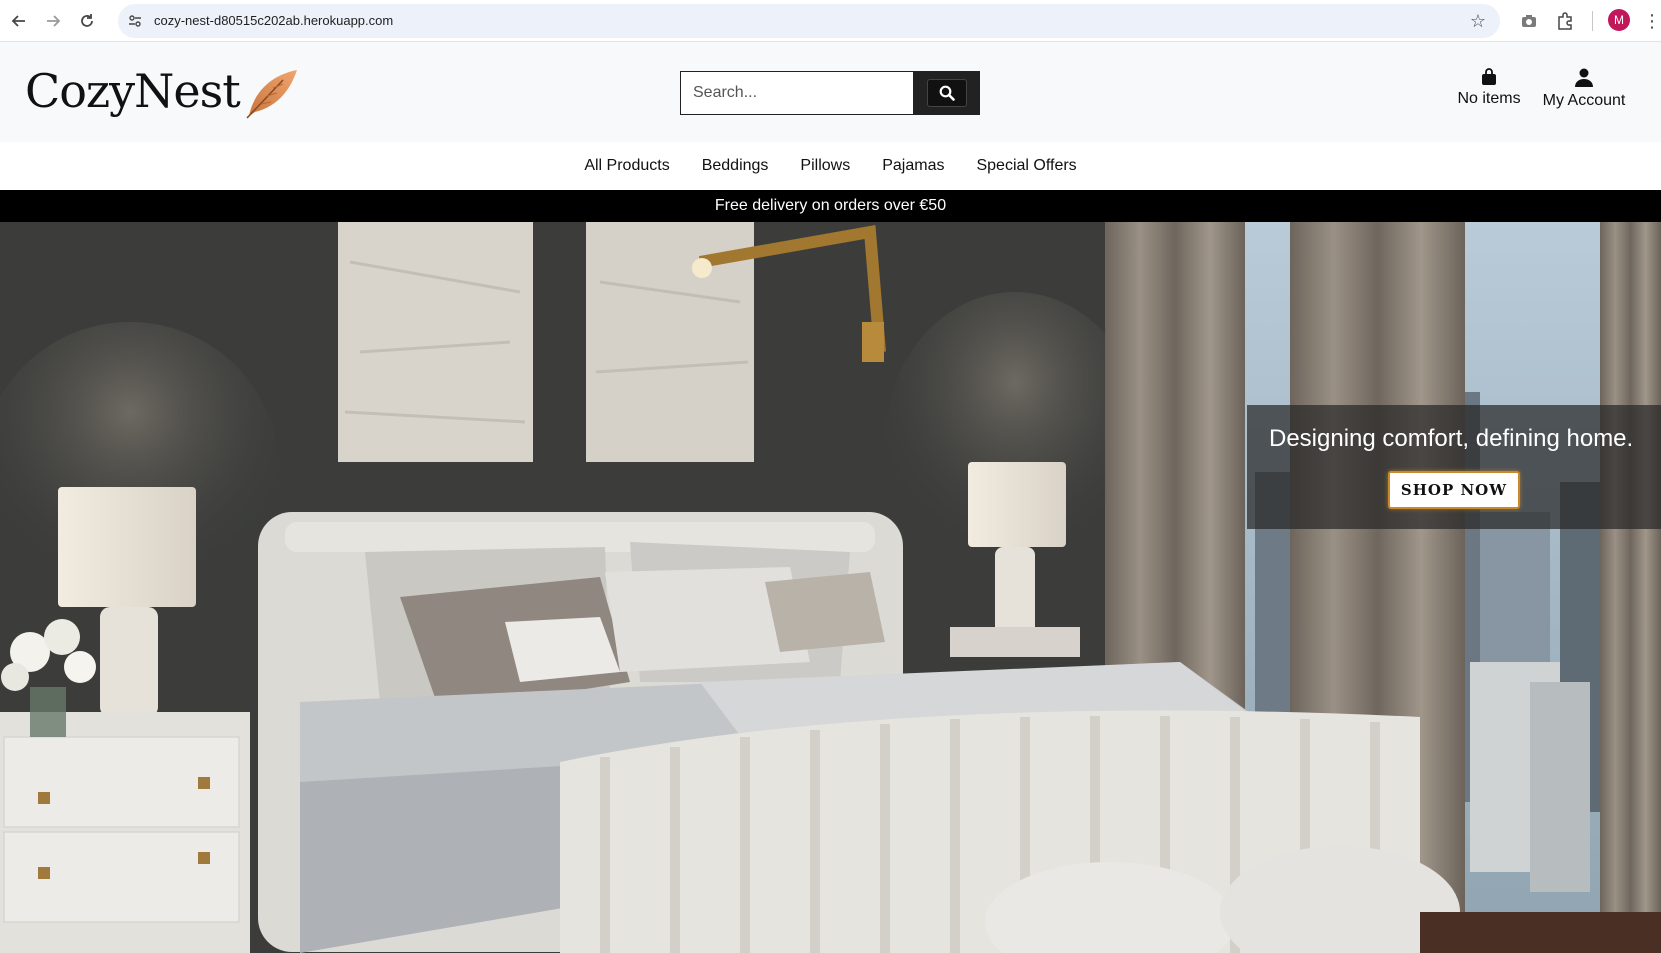 The width and height of the screenshot is (1661, 953). I want to click on promo-text: Free delivery on orders over €50, so click(830, 205).